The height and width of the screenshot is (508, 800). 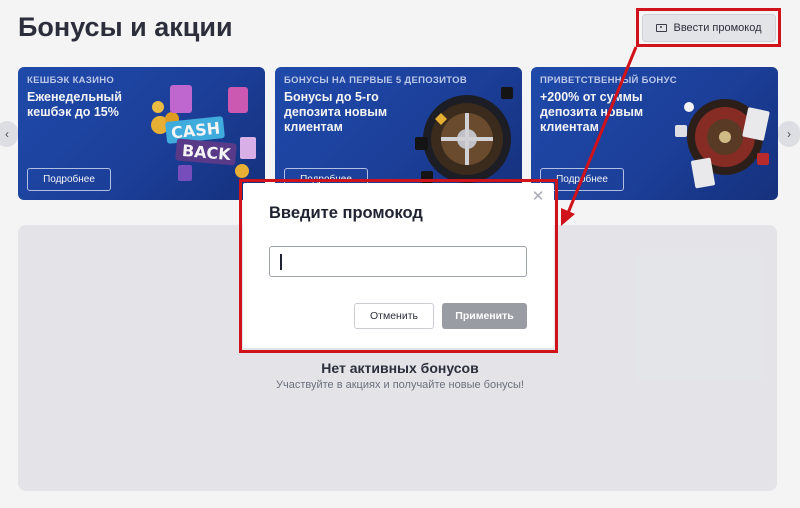 What do you see at coordinates (708, 27) in the screenshot?
I see `highlight-promo-button` at bounding box center [708, 27].